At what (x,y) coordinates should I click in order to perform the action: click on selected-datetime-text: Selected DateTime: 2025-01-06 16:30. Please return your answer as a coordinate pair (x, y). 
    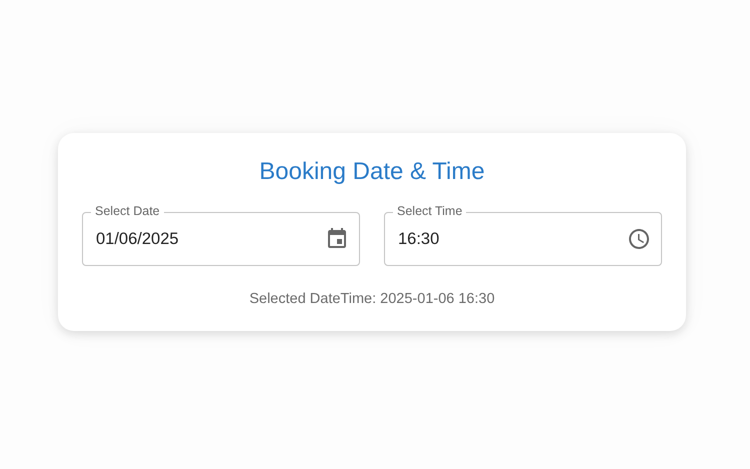
    Looking at the image, I should click on (372, 299).